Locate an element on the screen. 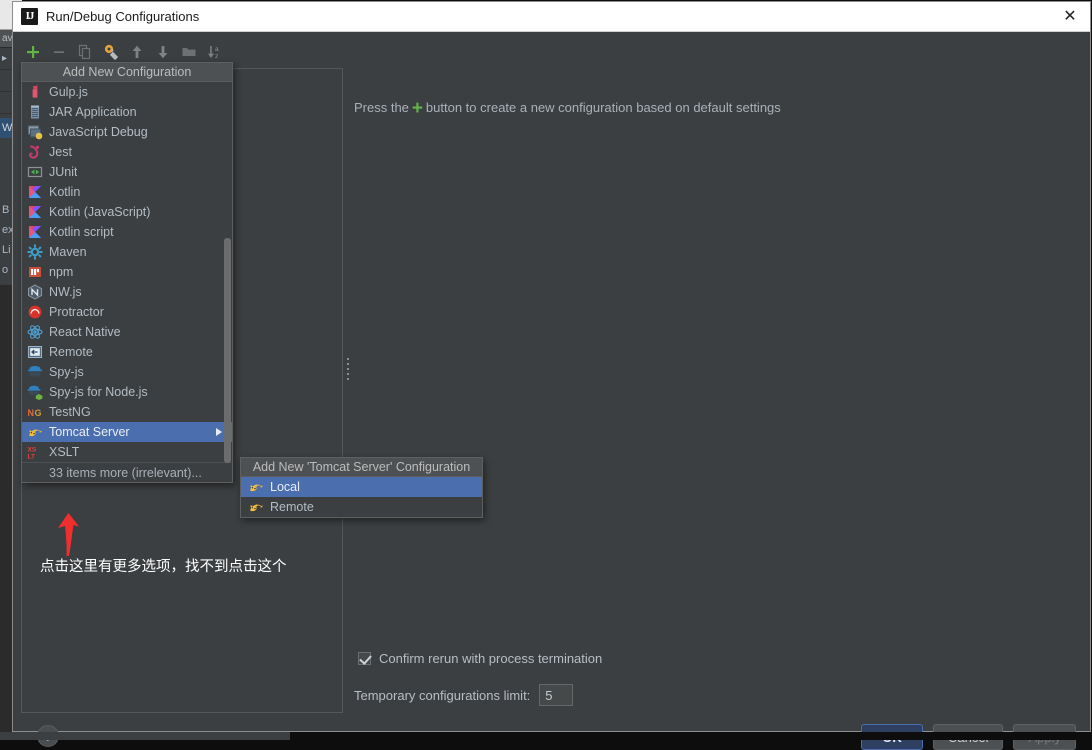  popup-item-label: Kotlin (JavaScript) is located at coordinates (100, 212).